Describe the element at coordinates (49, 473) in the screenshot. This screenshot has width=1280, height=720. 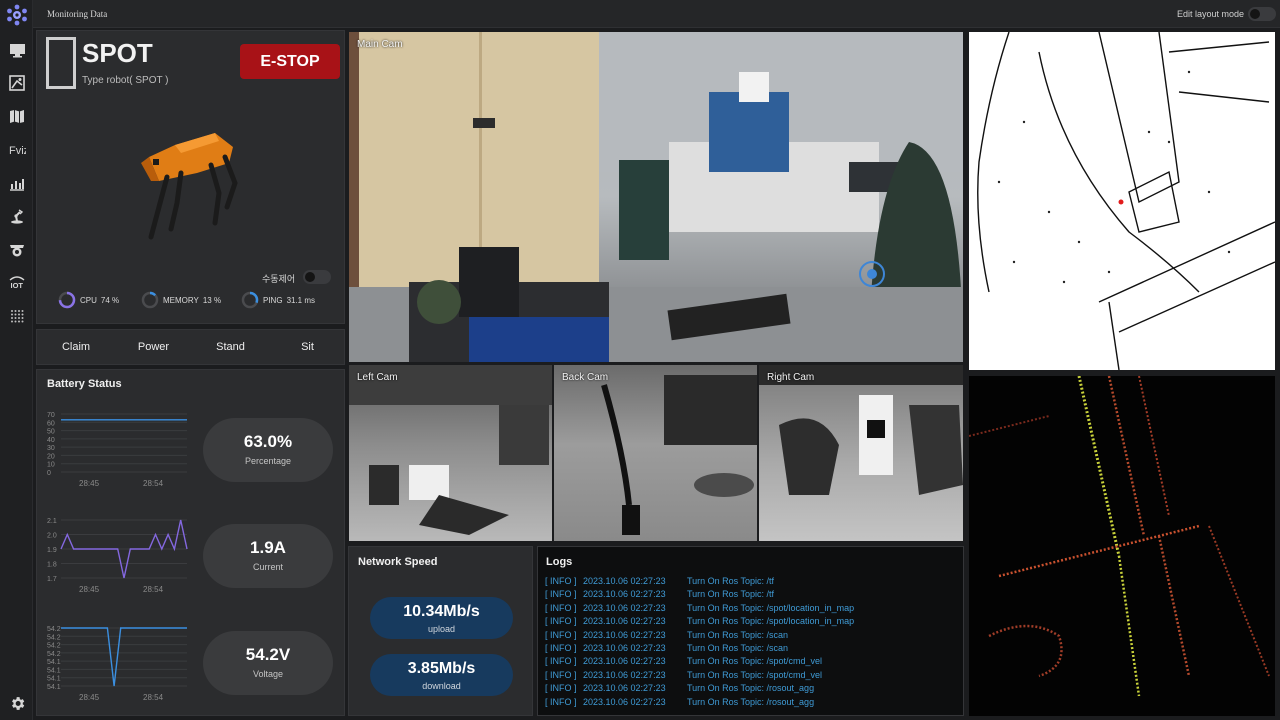
I see `y-tick-label: 0` at that location.